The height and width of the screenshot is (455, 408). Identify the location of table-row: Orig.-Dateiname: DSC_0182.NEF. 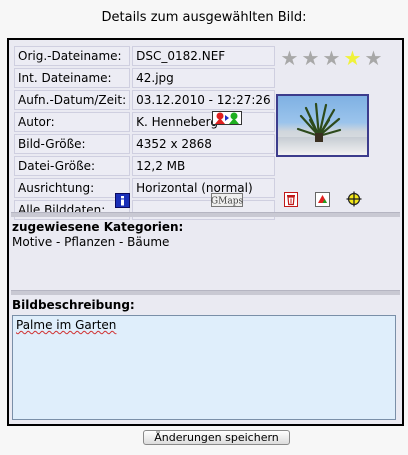
(144, 56).